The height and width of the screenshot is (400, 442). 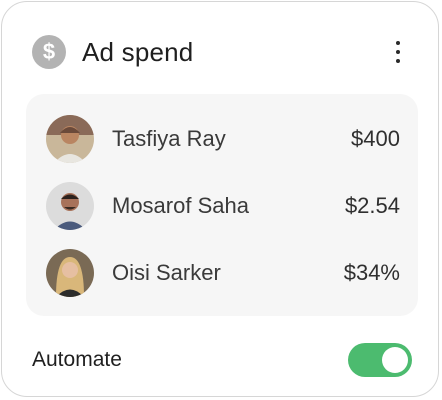 I want to click on automate-row: Automate, so click(x=222, y=360).